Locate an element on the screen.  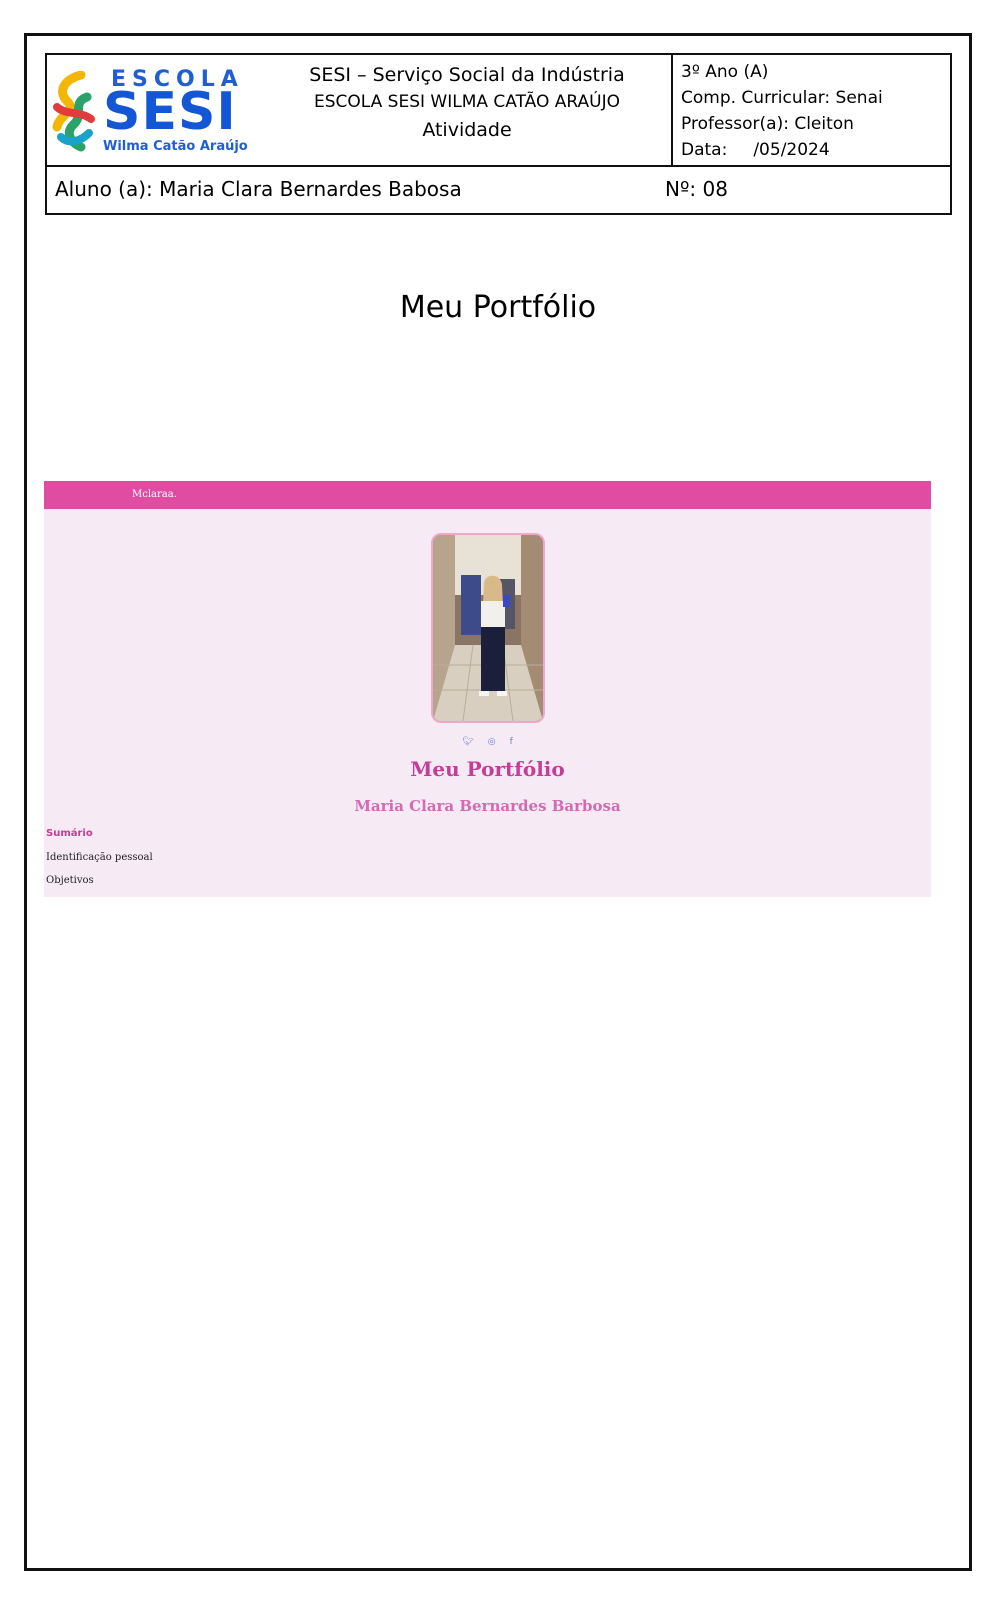
instagram-icon: ◎ is located at coordinates (492, 742).